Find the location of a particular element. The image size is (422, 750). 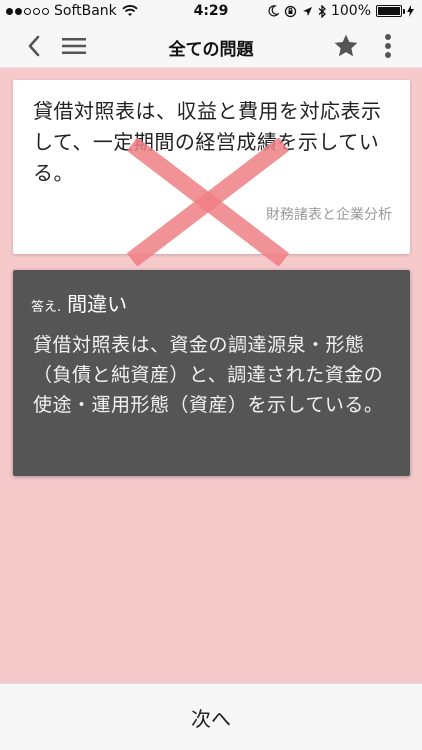

next-button: 次へ is located at coordinates (211, 716).